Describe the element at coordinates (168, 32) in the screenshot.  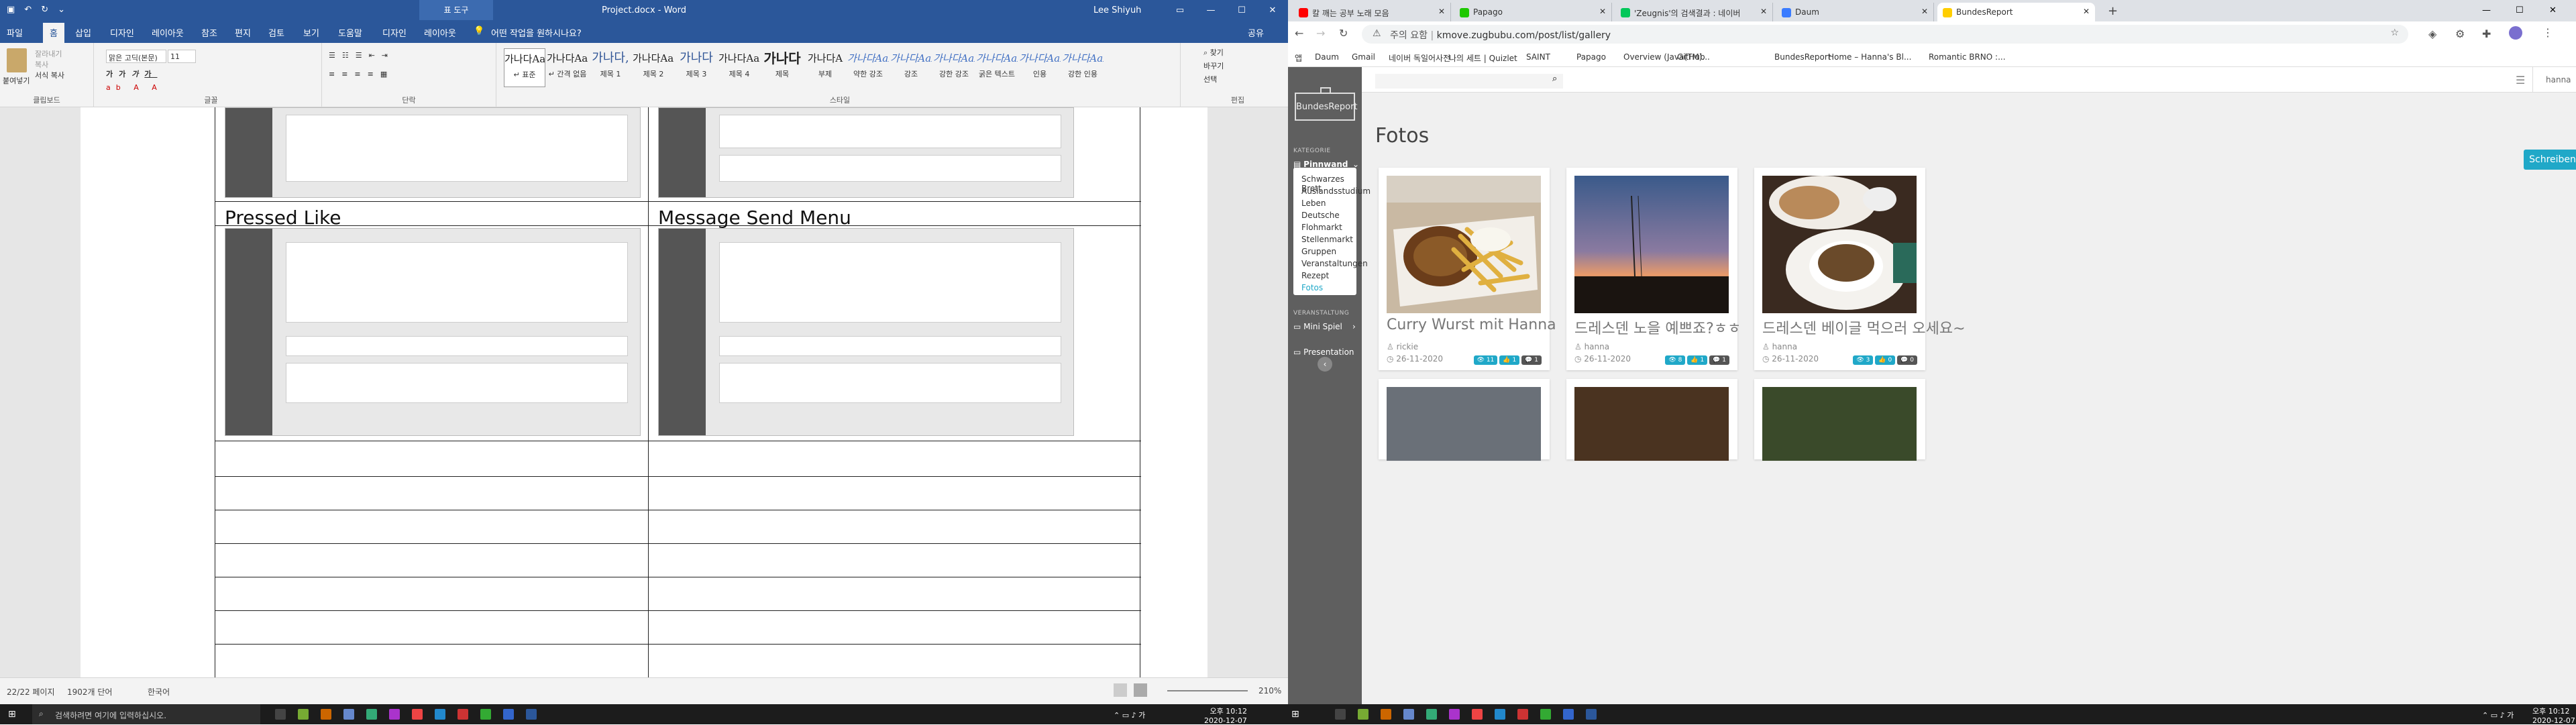
I see `tab-layout: 레이아웃` at that location.